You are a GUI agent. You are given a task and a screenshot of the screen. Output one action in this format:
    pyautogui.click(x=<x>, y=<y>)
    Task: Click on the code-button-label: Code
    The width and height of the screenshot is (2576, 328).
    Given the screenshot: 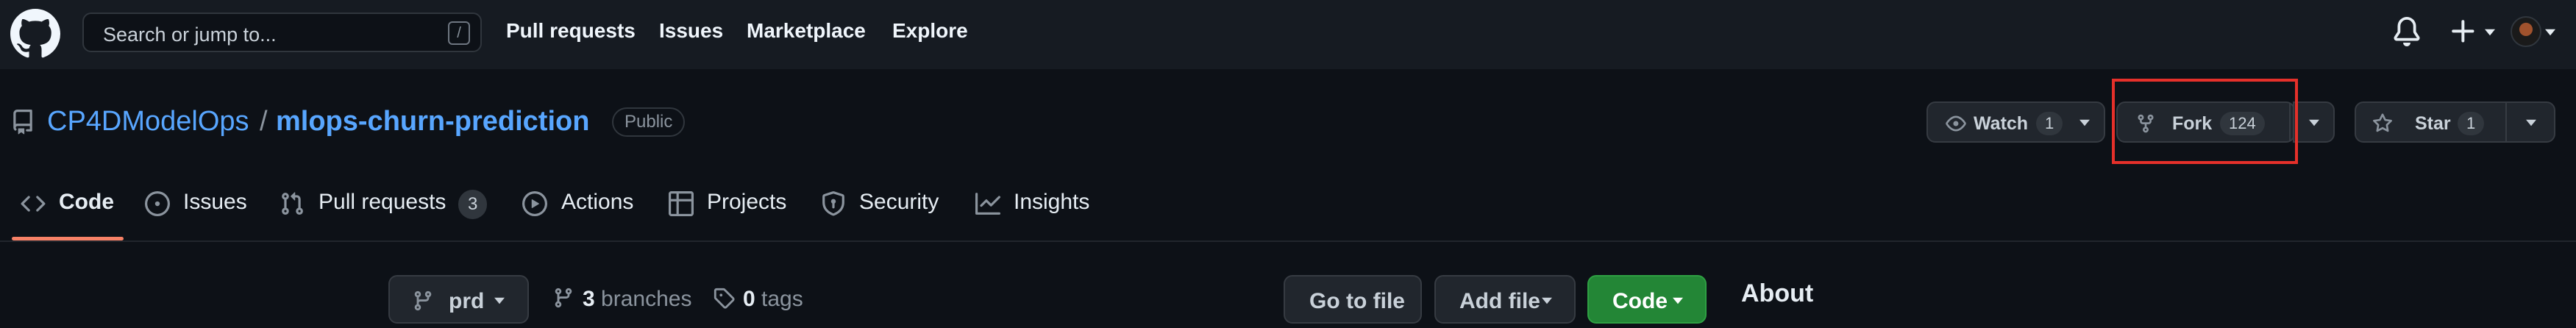 What is the action you would take?
    pyautogui.click(x=1640, y=301)
    